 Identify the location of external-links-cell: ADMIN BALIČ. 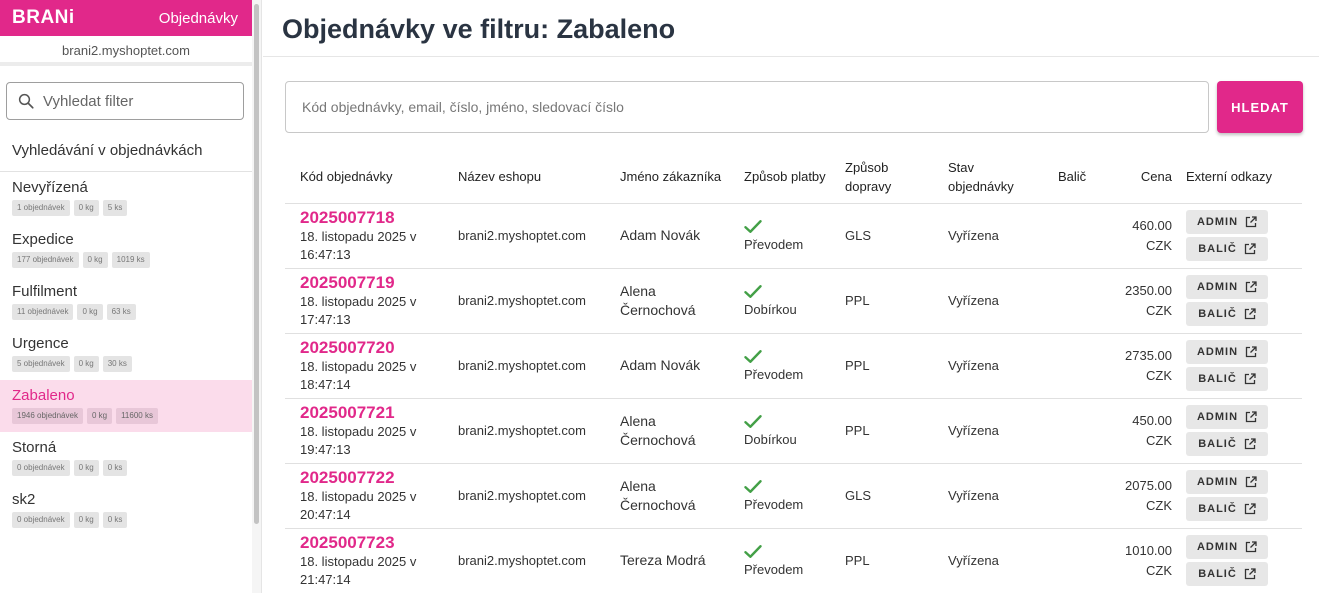
(1244, 366).